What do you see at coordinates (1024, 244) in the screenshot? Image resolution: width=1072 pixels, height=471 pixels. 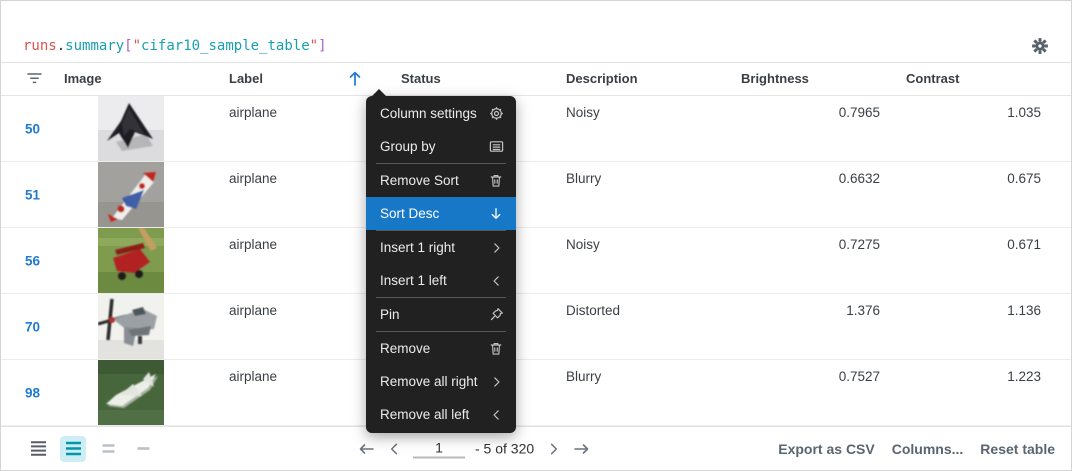 I see `contrast-cell: 0.671` at bounding box center [1024, 244].